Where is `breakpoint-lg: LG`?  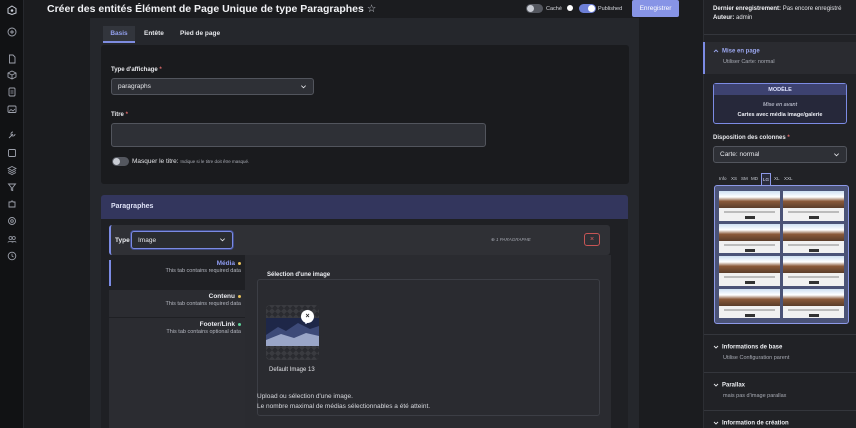
breakpoint-lg: LG is located at coordinates (766, 179).